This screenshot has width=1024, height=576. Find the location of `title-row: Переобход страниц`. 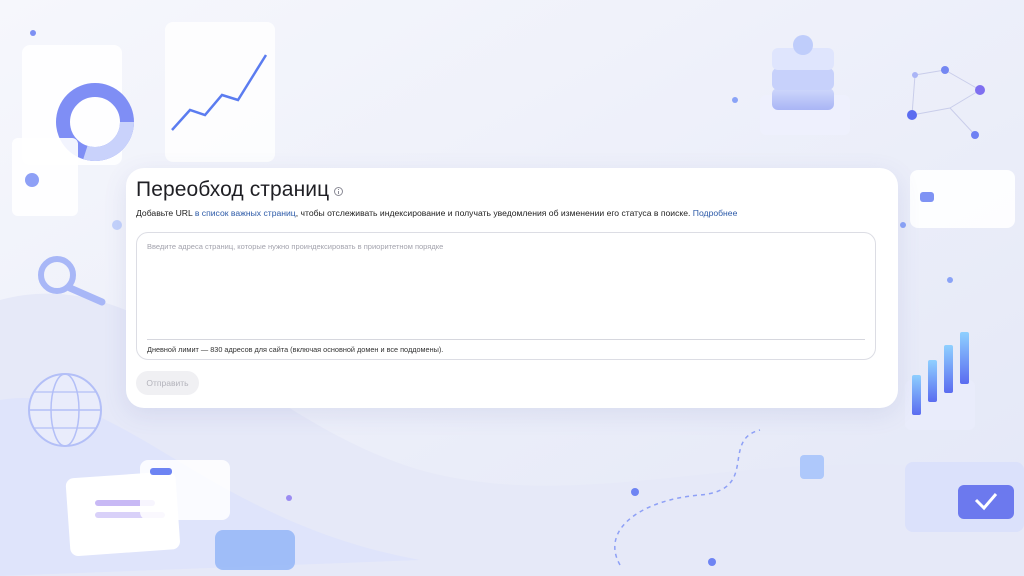

title-row: Переобход страниц is located at coordinates (240, 190).